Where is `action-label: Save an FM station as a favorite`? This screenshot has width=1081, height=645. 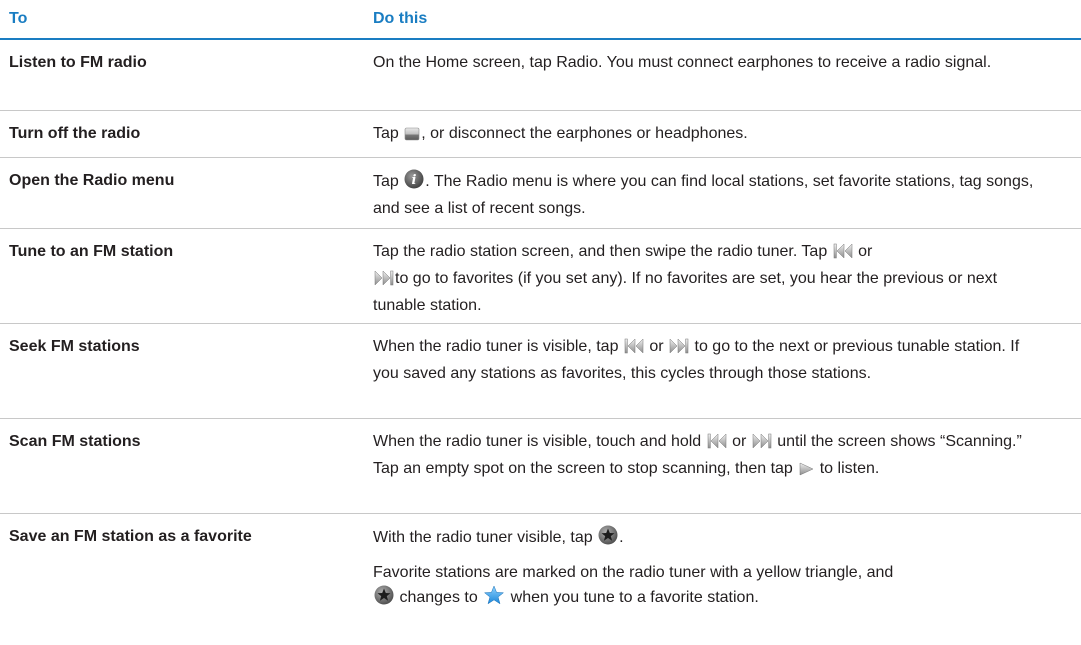
action-label: Save an FM station as a favorite is located at coordinates (130, 536).